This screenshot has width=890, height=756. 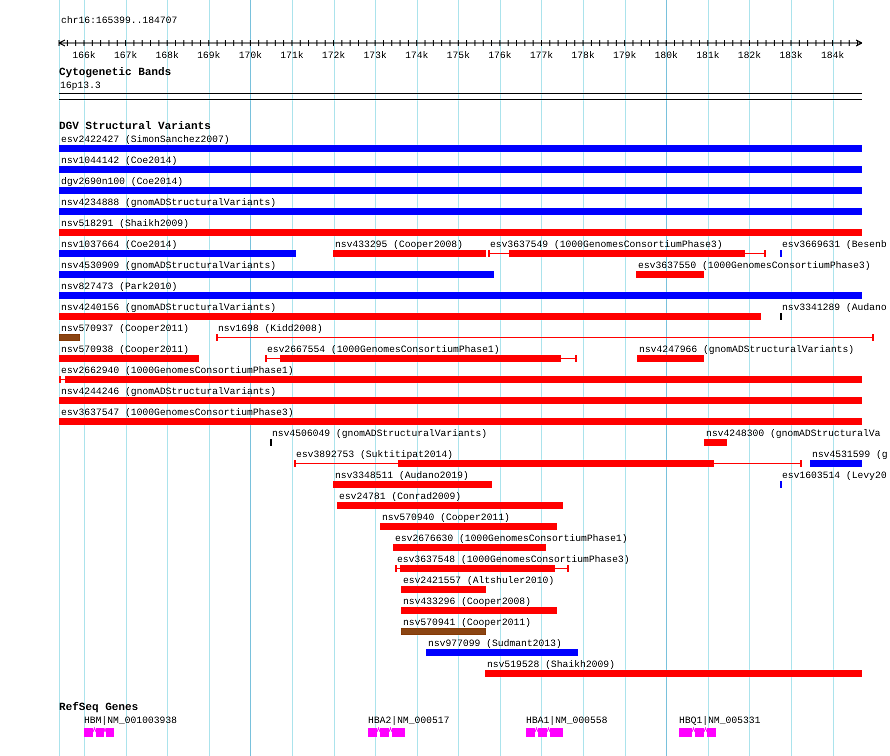 What do you see at coordinates (416, 55) in the screenshot?
I see `tick-label: 174k` at bounding box center [416, 55].